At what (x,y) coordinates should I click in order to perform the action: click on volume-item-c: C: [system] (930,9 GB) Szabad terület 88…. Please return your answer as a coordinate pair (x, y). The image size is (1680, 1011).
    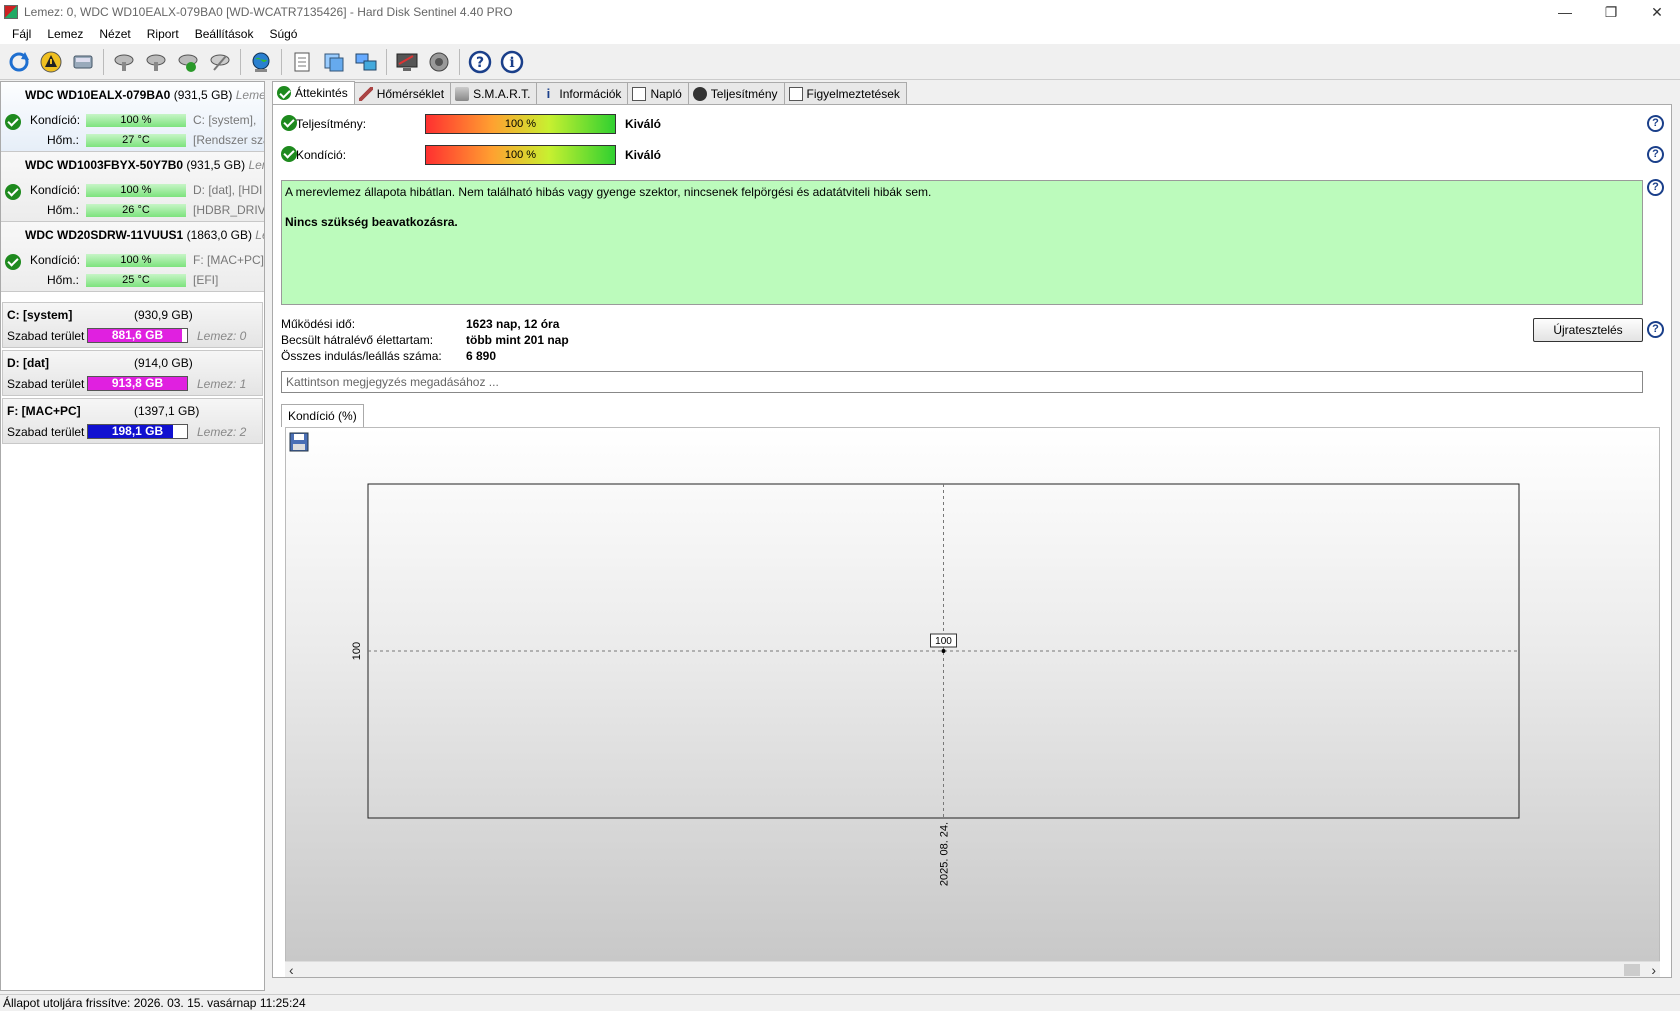
    Looking at the image, I should click on (132, 325).